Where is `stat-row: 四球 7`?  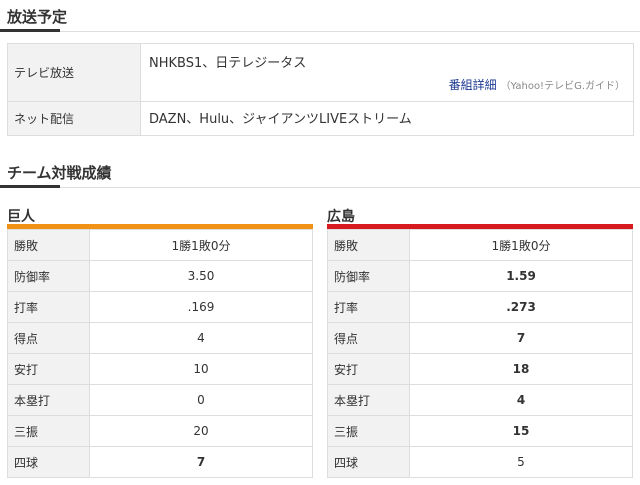 stat-row: 四球 7 is located at coordinates (160, 462).